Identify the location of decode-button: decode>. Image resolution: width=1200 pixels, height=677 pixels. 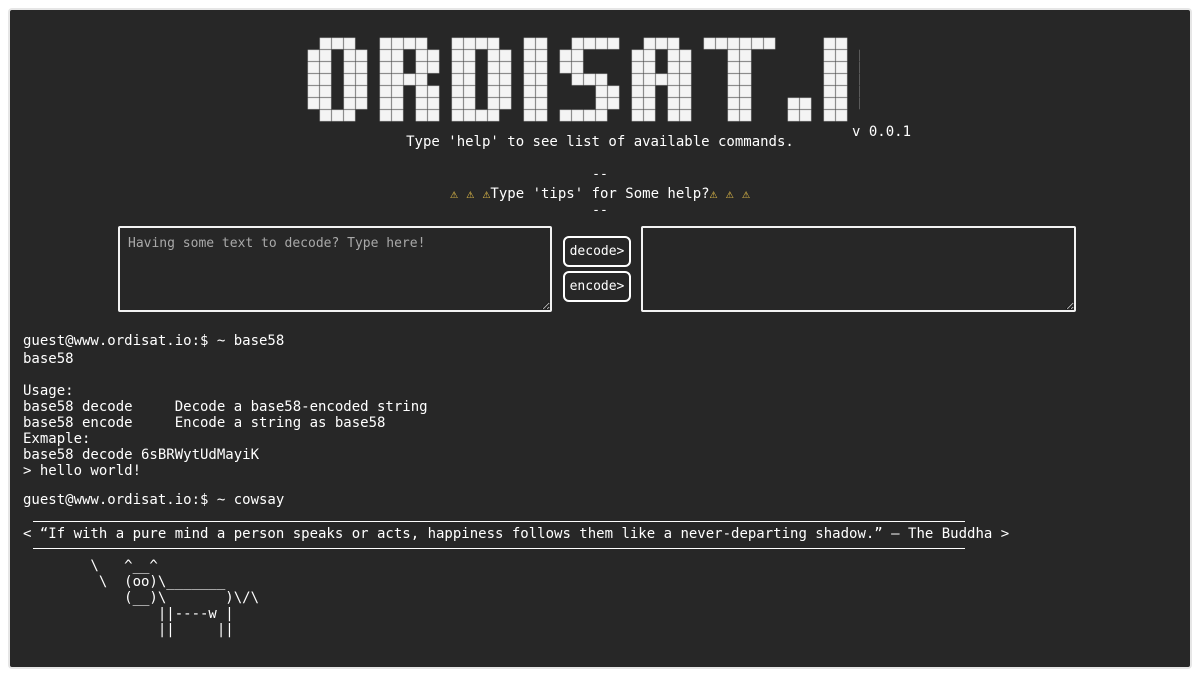
(597, 251).